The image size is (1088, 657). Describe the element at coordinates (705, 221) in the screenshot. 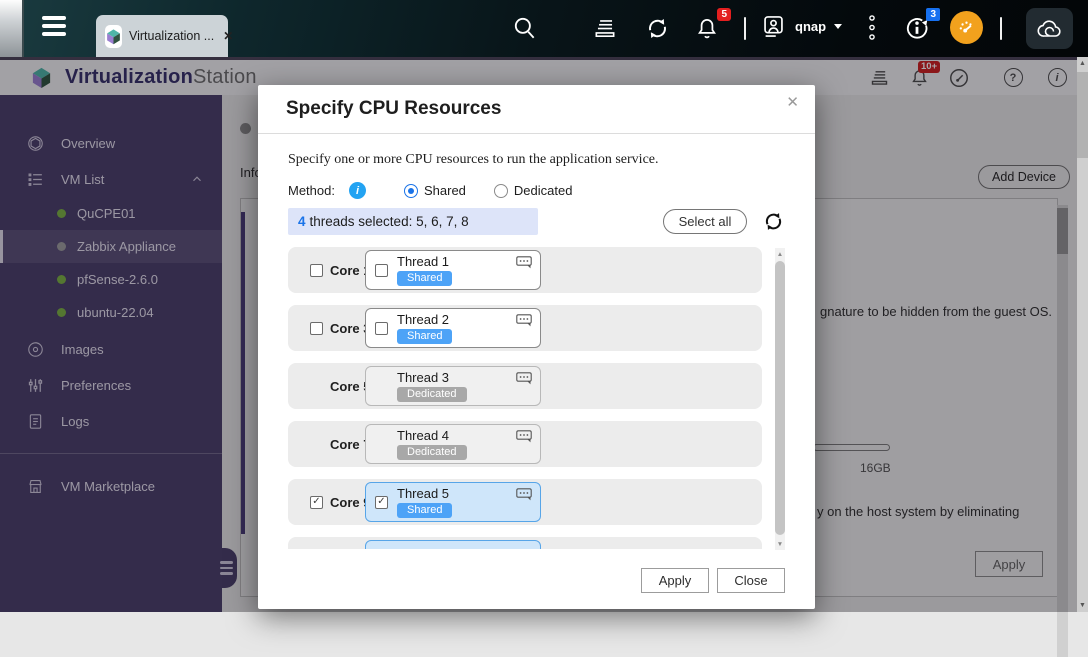

I see `select-all-button: Select all` at that location.